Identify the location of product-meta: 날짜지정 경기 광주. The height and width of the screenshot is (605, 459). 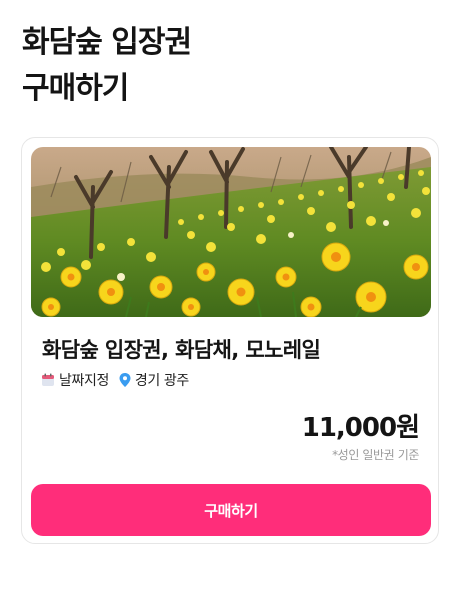
(120, 380).